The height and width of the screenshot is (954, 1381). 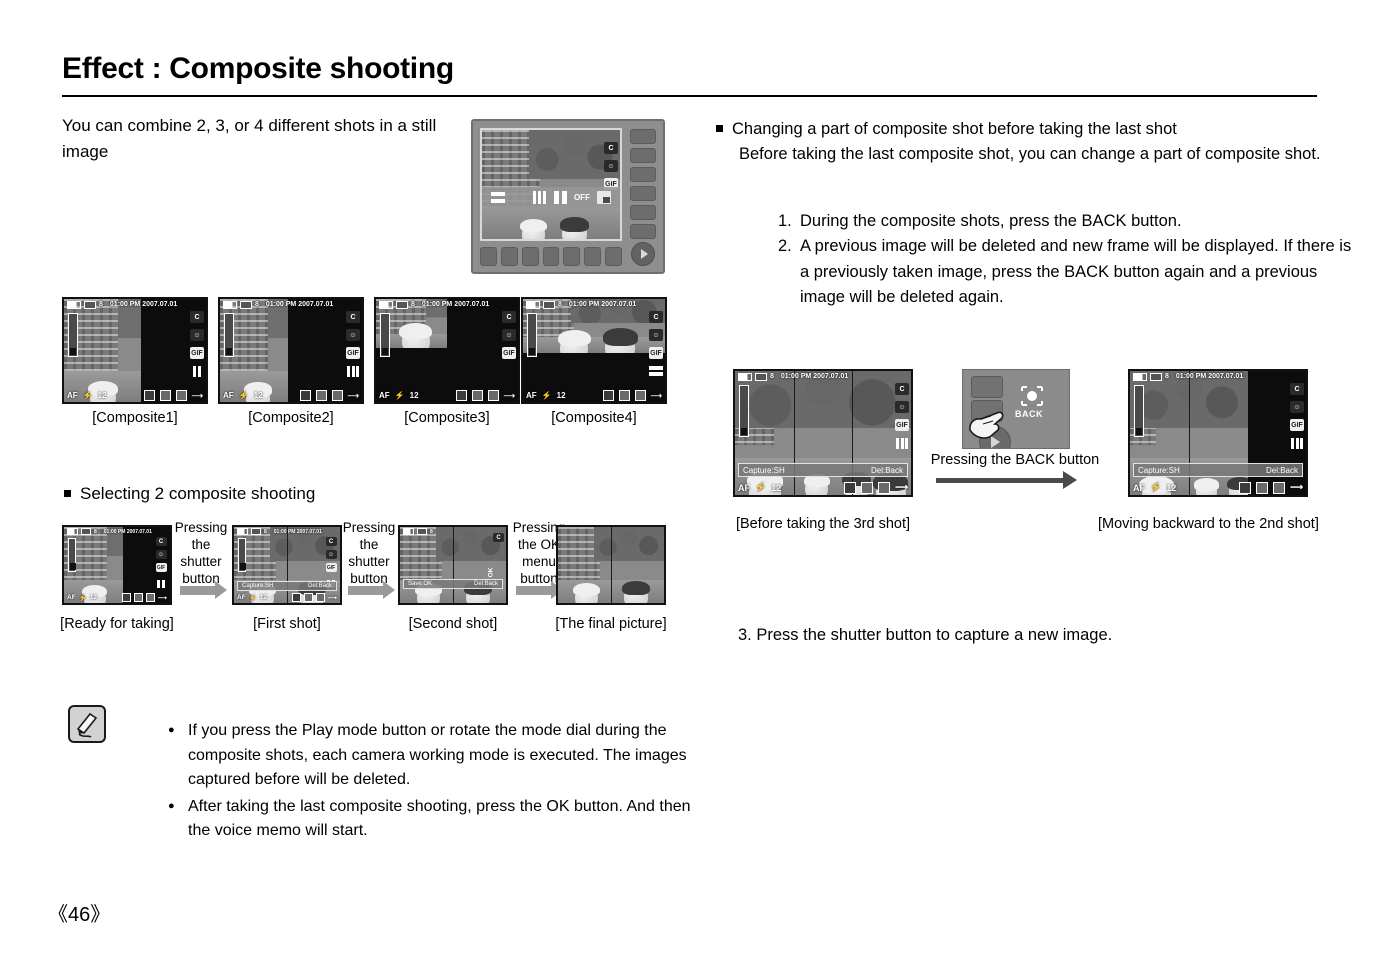 What do you see at coordinates (594, 344) in the screenshot?
I see `scene-ground` at bounding box center [594, 344].